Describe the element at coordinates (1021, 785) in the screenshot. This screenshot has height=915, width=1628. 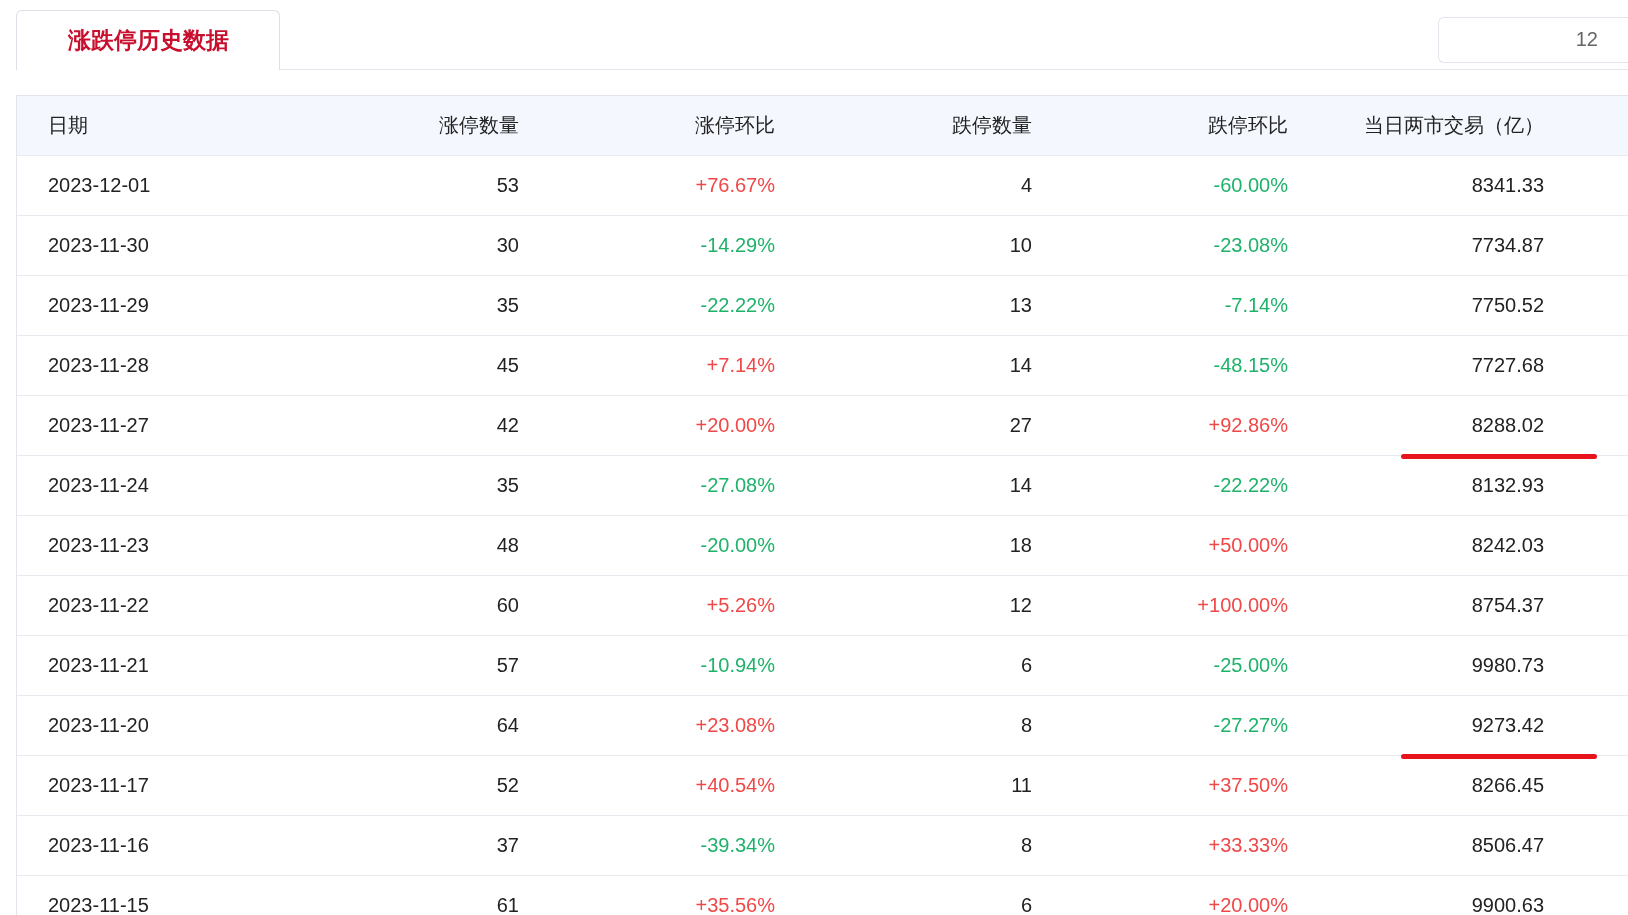
I see `table-cell-text: 11` at that location.